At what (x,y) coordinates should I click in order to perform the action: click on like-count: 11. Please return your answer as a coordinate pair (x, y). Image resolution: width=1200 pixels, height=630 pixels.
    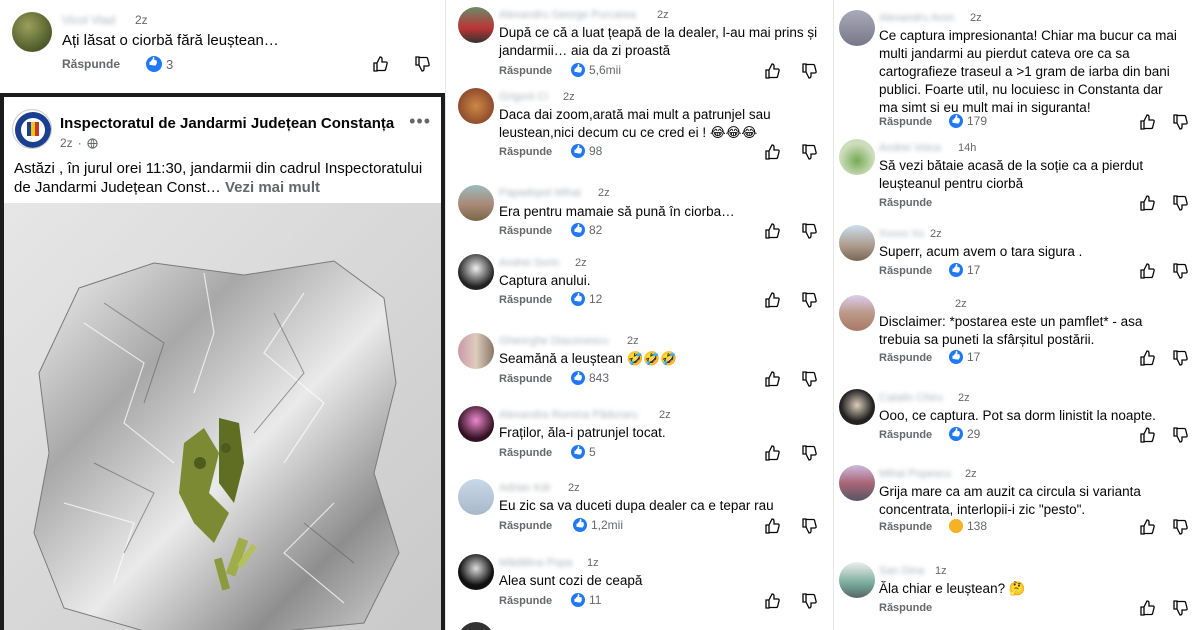
    Looking at the image, I should click on (586, 600).